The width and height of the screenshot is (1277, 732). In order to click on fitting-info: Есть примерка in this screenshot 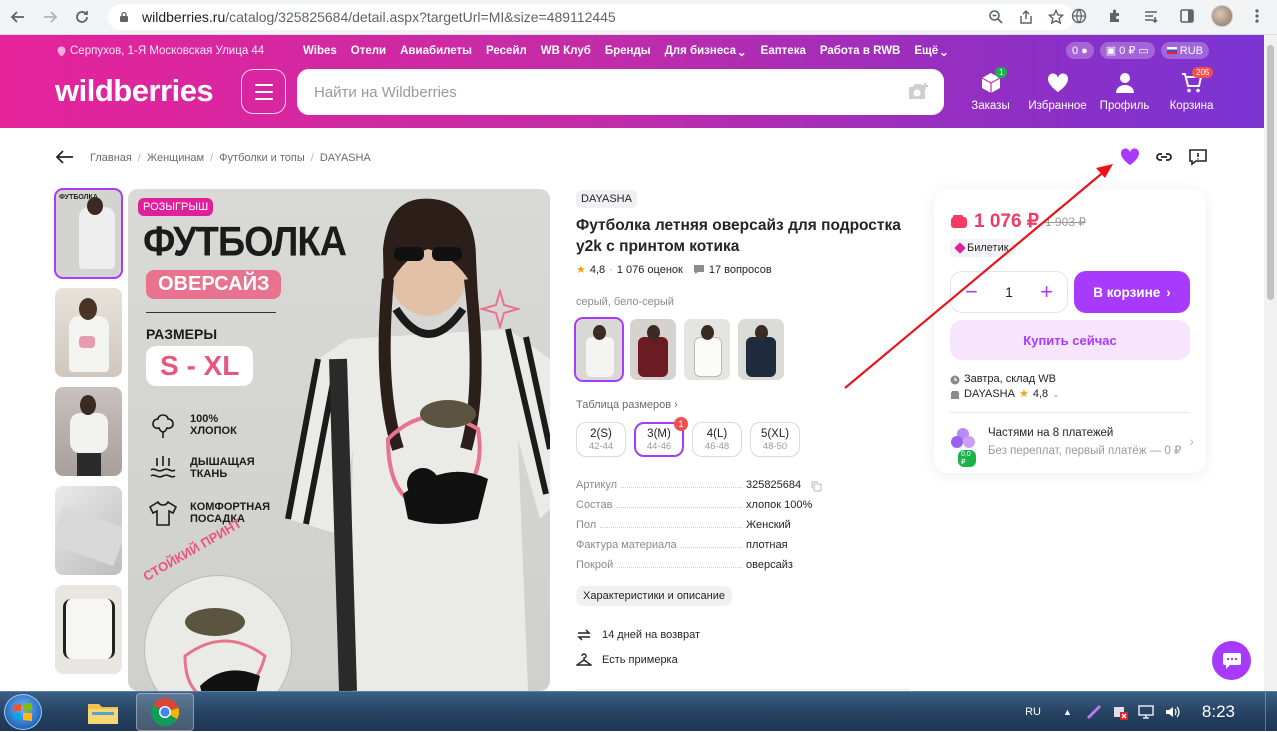, I will do `click(627, 660)`.